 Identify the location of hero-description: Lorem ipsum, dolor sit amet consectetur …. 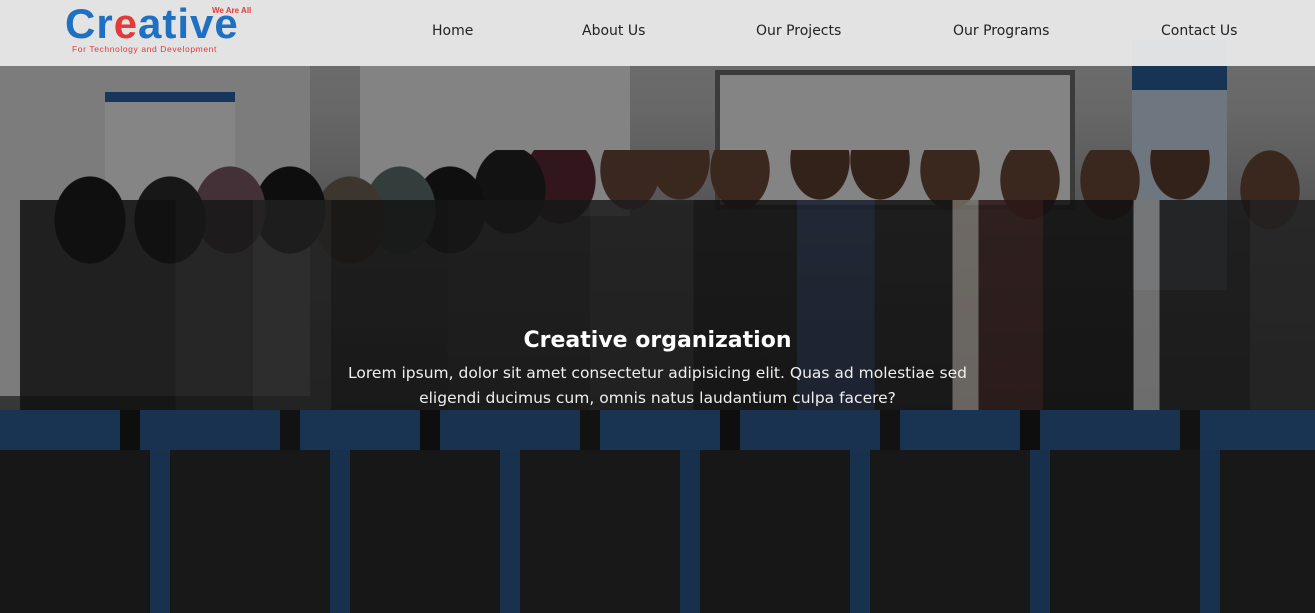
(657, 385).